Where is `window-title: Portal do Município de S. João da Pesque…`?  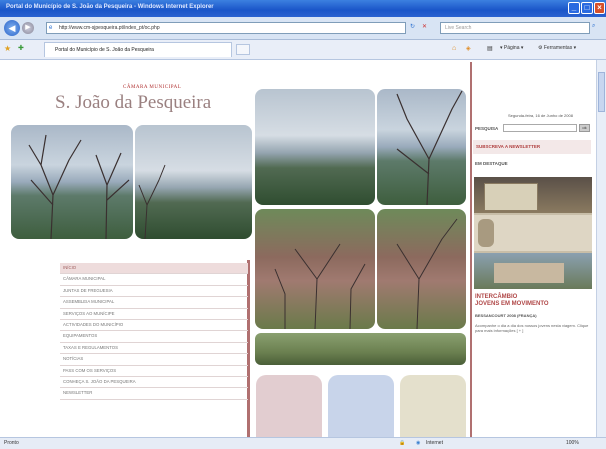 window-title: Portal do Município de S. João da Pesque… is located at coordinates (110, 7).